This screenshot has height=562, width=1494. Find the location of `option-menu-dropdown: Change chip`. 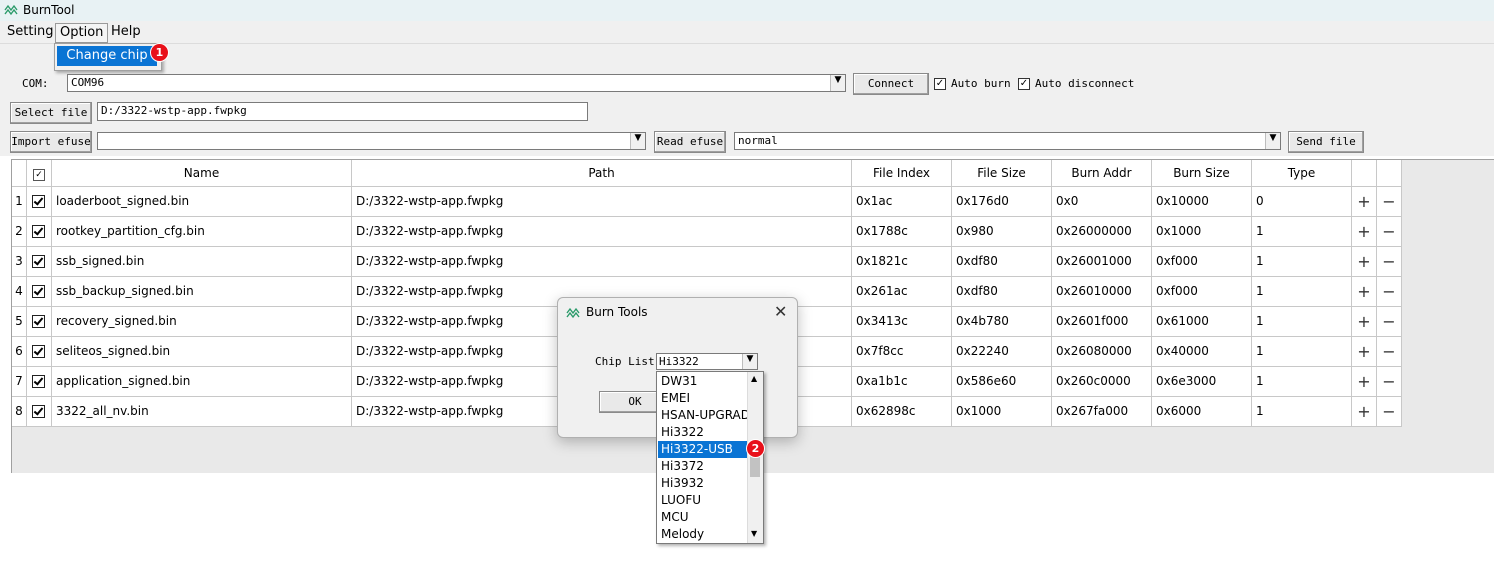

option-menu-dropdown: Change chip is located at coordinates (108, 57).